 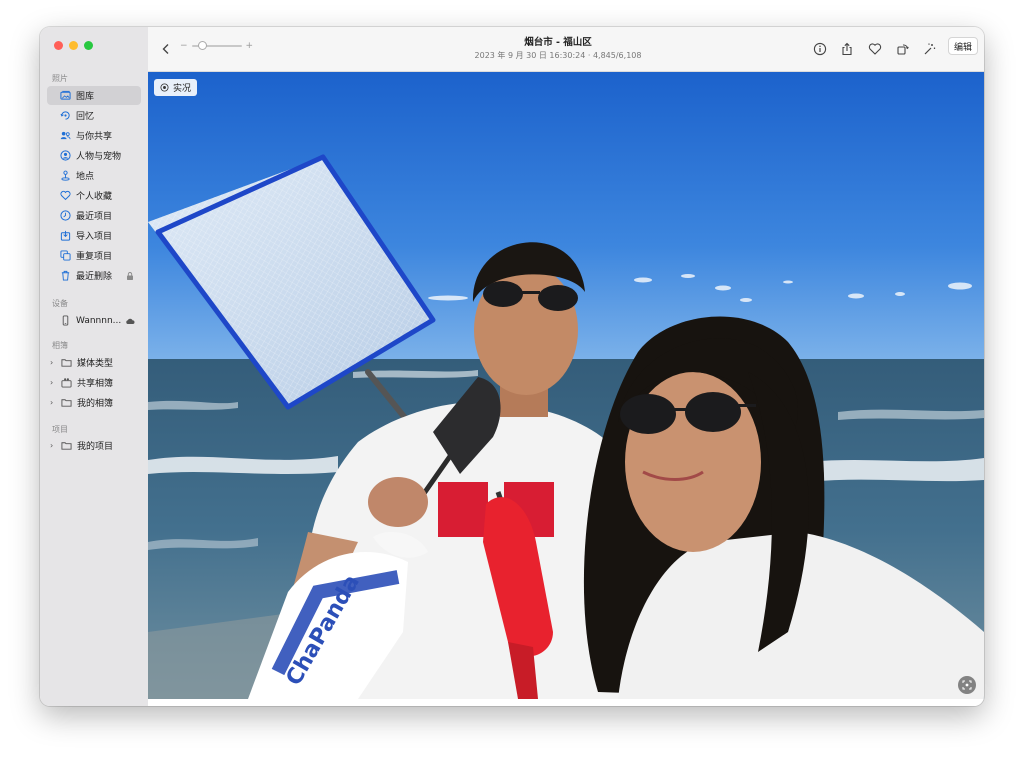 What do you see at coordinates (65, 96) in the screenshot?
I see `photo-library-icon` at bounding box center [65, 96].